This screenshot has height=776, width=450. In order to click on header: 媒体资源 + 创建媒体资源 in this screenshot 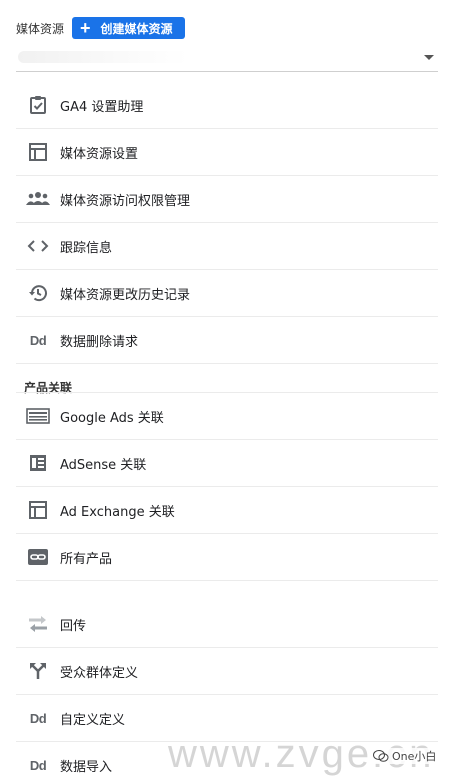, I will do `click(228, 28)`.